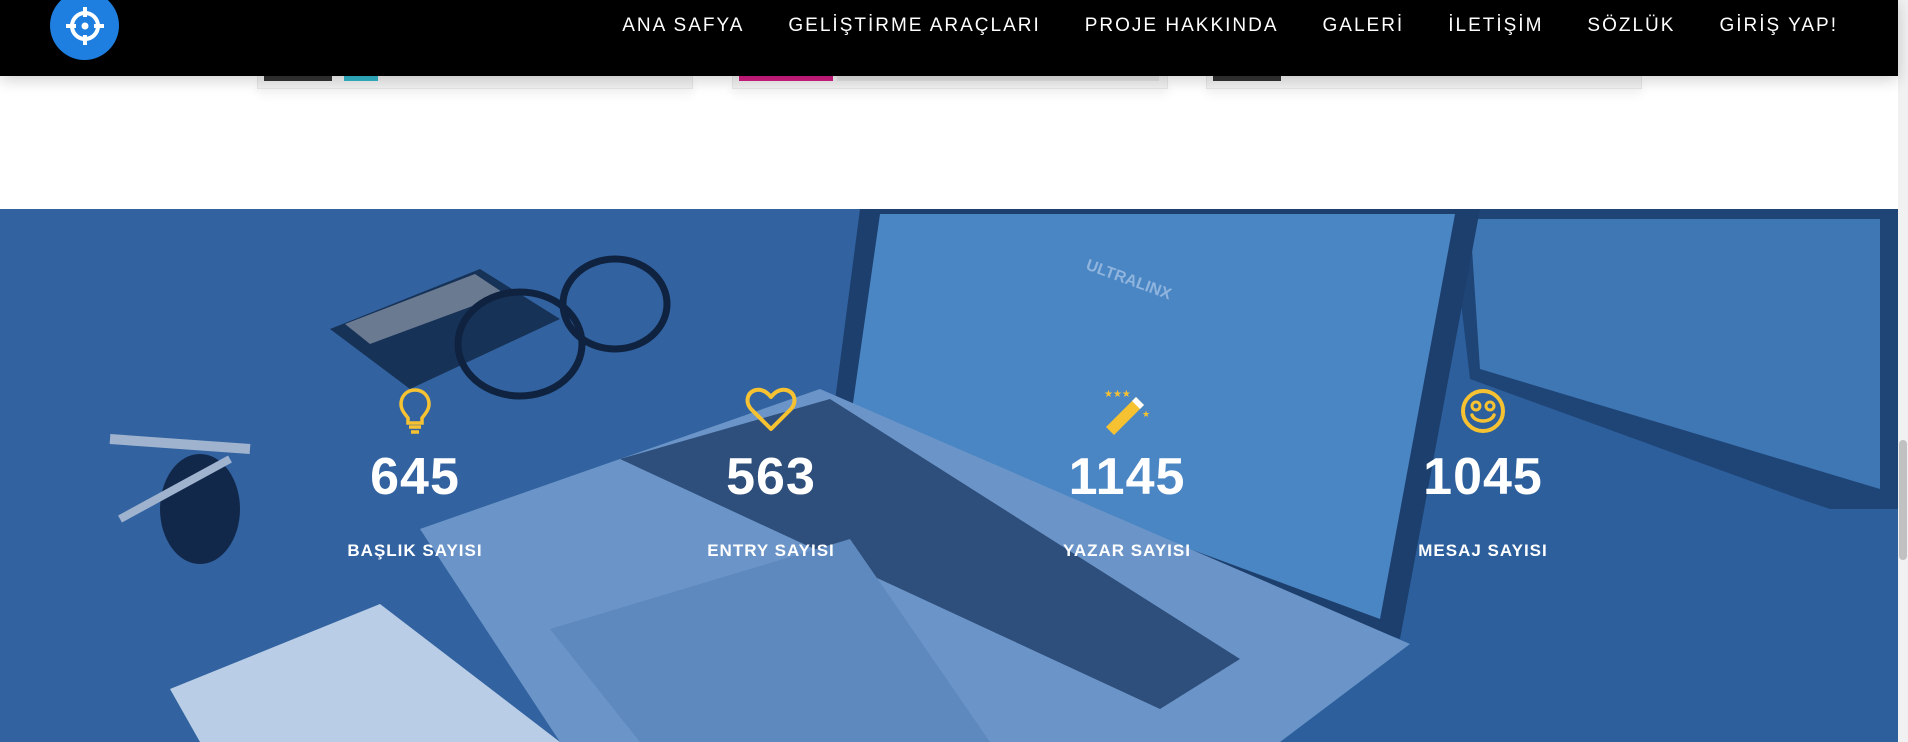  I want to click on page-scrollbar, so click(1903, 371).